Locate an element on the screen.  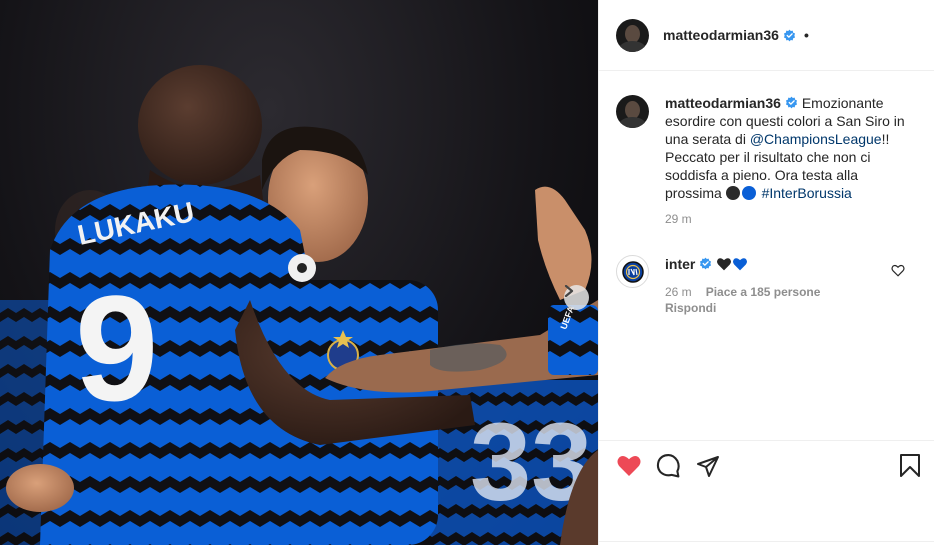
comment-meta: 26 m Piace a 185 persone is located at coordinates (785, 292).